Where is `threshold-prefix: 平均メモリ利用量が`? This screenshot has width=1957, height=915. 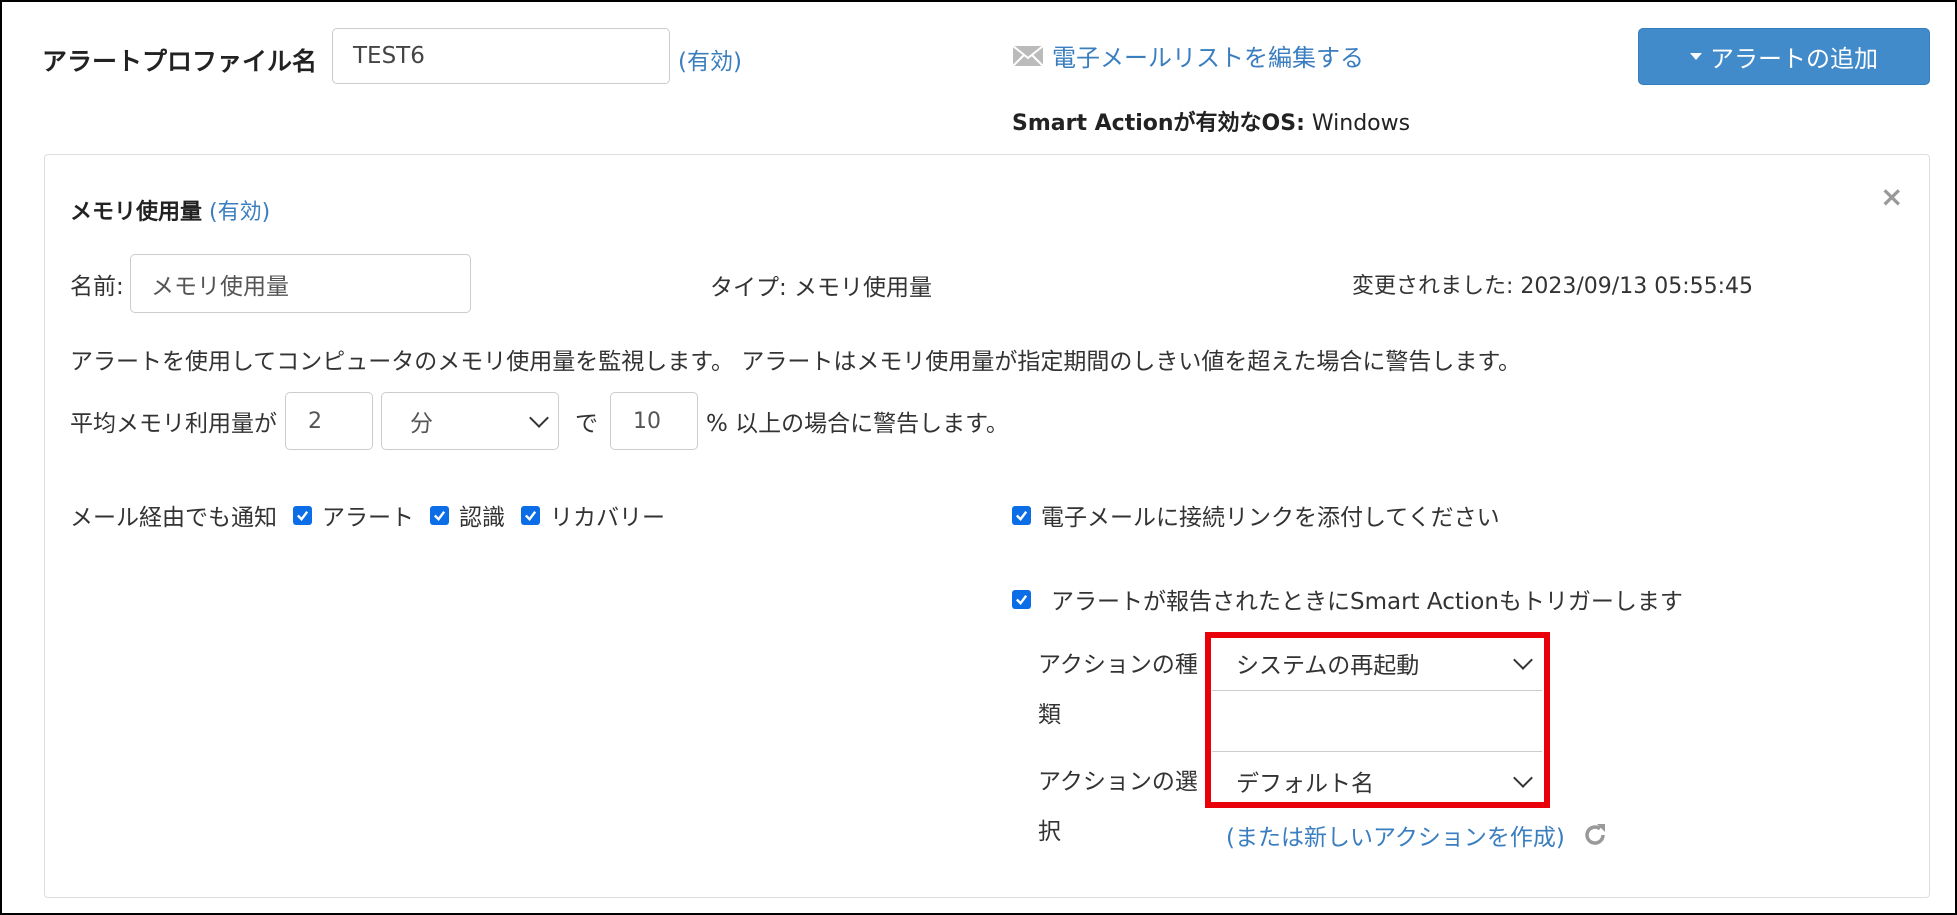
threshold-prefix: 平均メモリ利用量が is located at coordinates (173, 424).